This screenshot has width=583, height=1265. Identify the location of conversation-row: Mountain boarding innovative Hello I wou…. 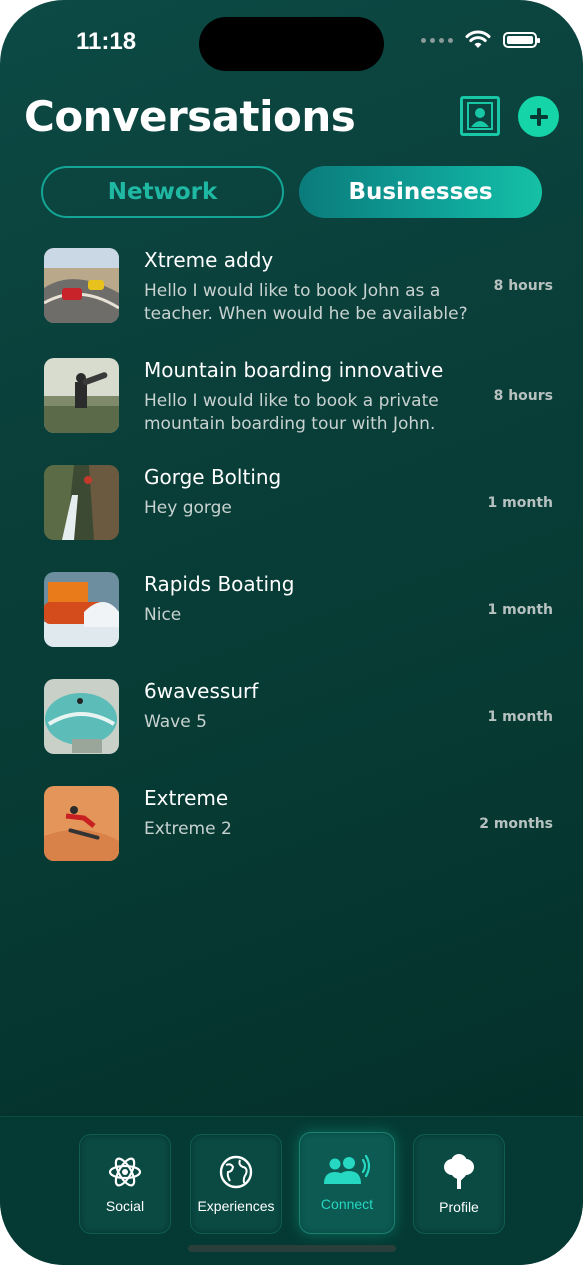
(291, 399).